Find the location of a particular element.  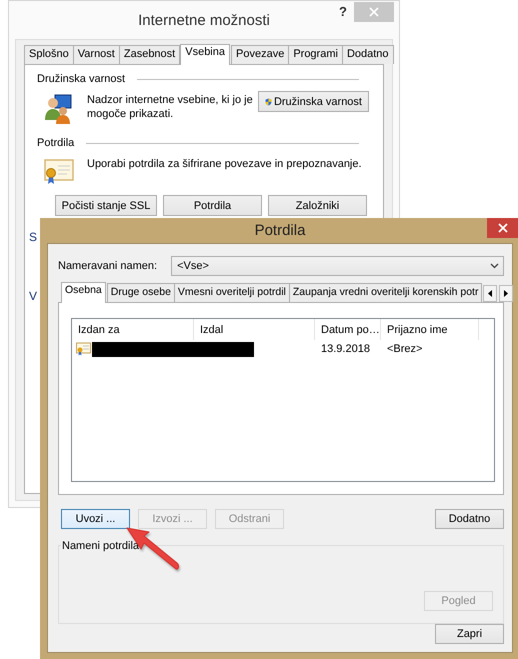

window-title: Internetne možnosti is located at coordinates (204, 20).